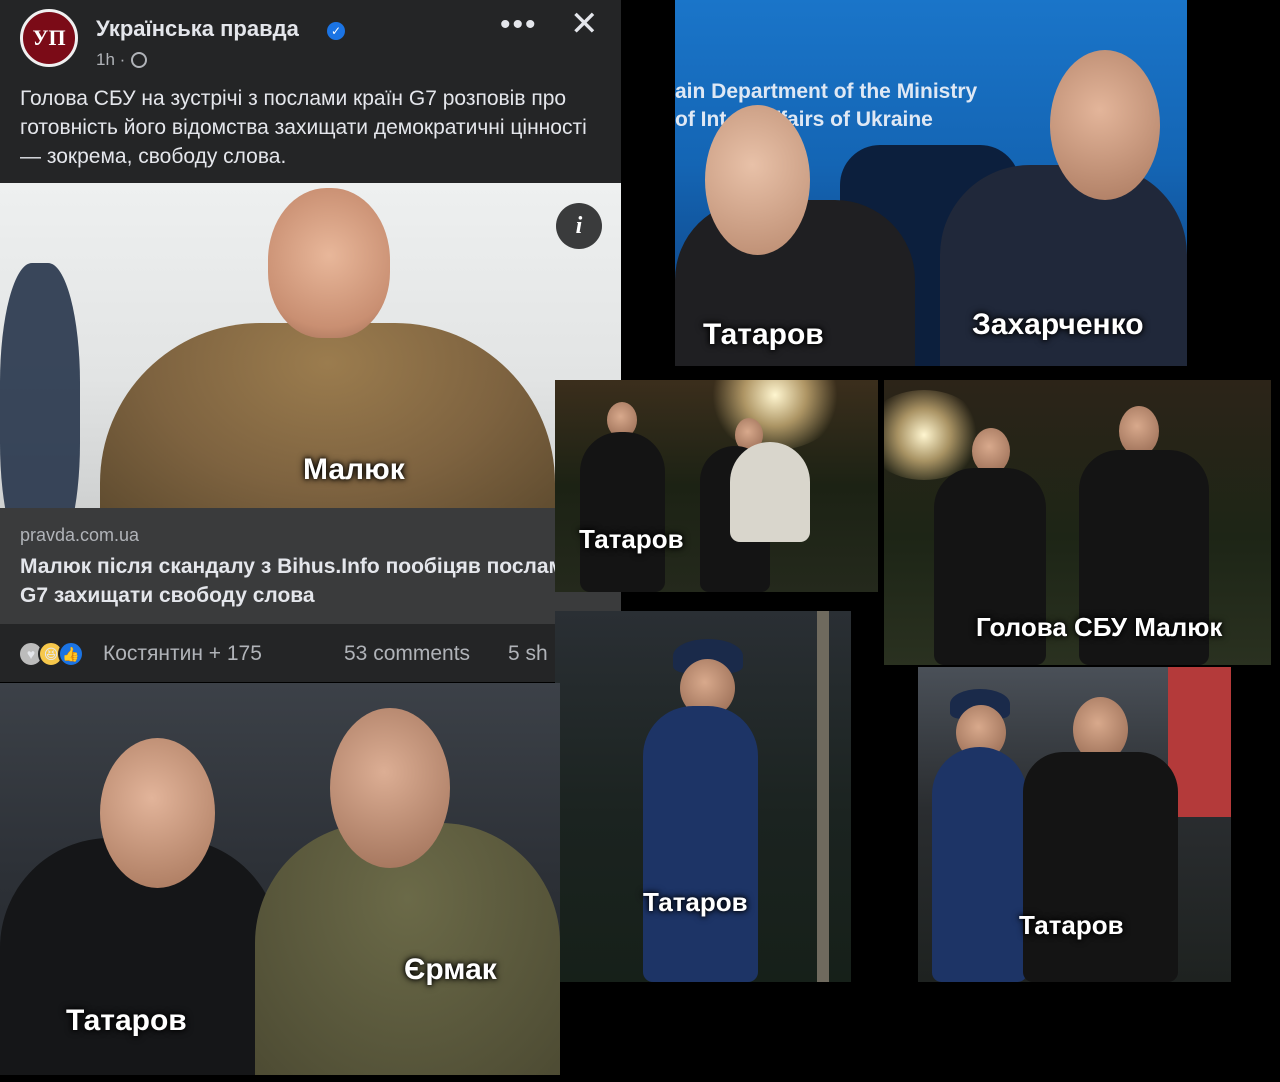 The height and width of the screenshot is (1082, 1280). I want to click on verified-icon: ✓, so click(336, 31).